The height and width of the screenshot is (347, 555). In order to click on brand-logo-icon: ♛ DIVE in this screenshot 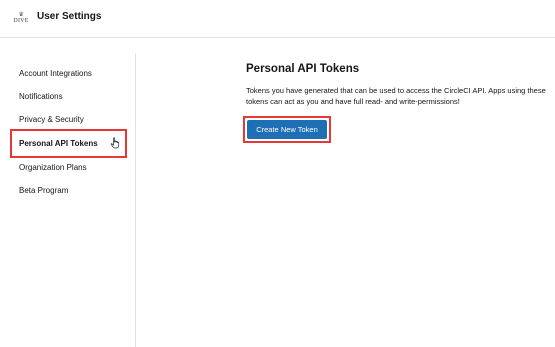, I will do `click(21, 18)`.